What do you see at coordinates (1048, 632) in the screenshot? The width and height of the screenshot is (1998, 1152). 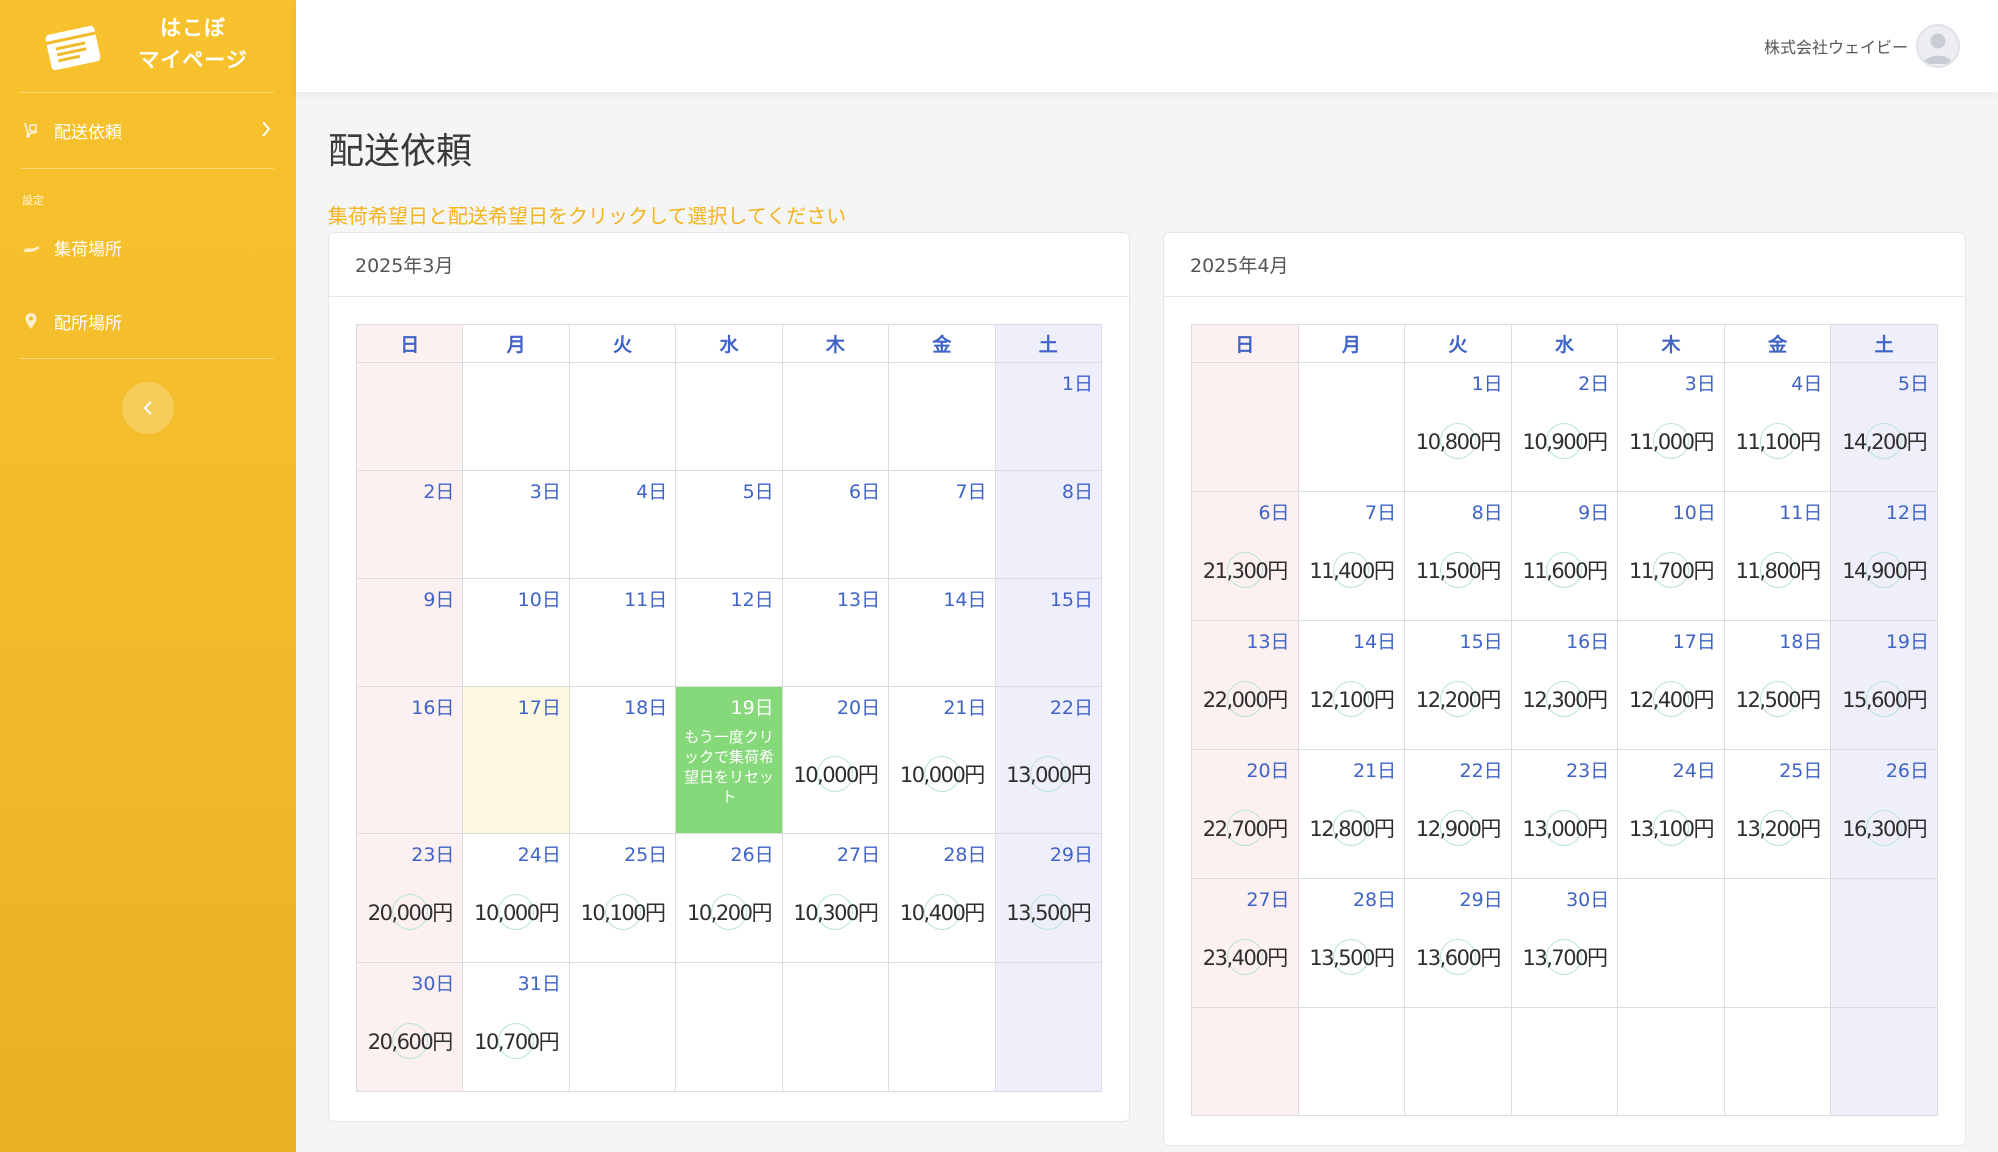 I see `calendar-day-cell: 15日` at bounding box center [1048, 632].